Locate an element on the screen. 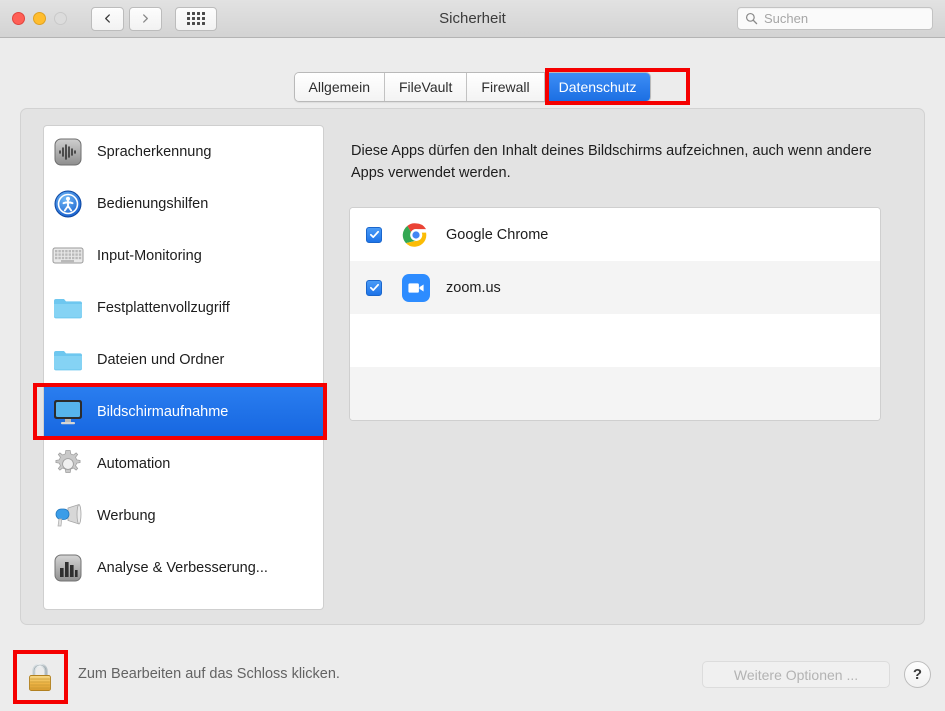 This screenshot has height=711, width=945. lock-closed-icon is located at coordinates (40, 677).